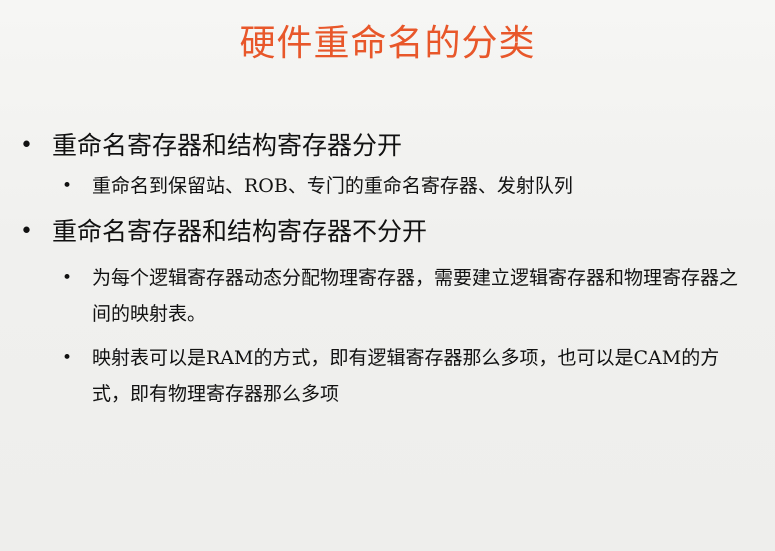 This screenshot has height=551, width=775. I want to click on bullet-item-1: • 重命名寄存器和结构寄存器分开, so click(387, 146).